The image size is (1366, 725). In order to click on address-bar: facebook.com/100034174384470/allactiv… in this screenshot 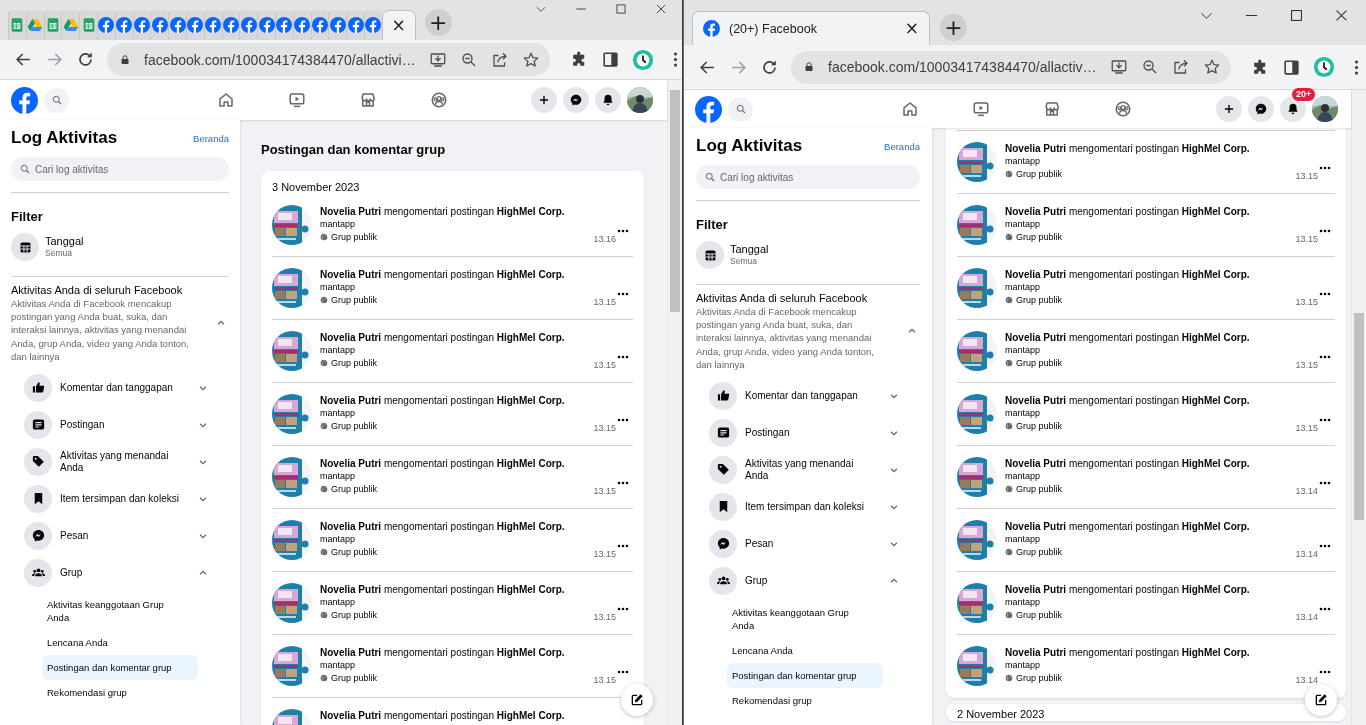, I will do `click(1011, 67)`.